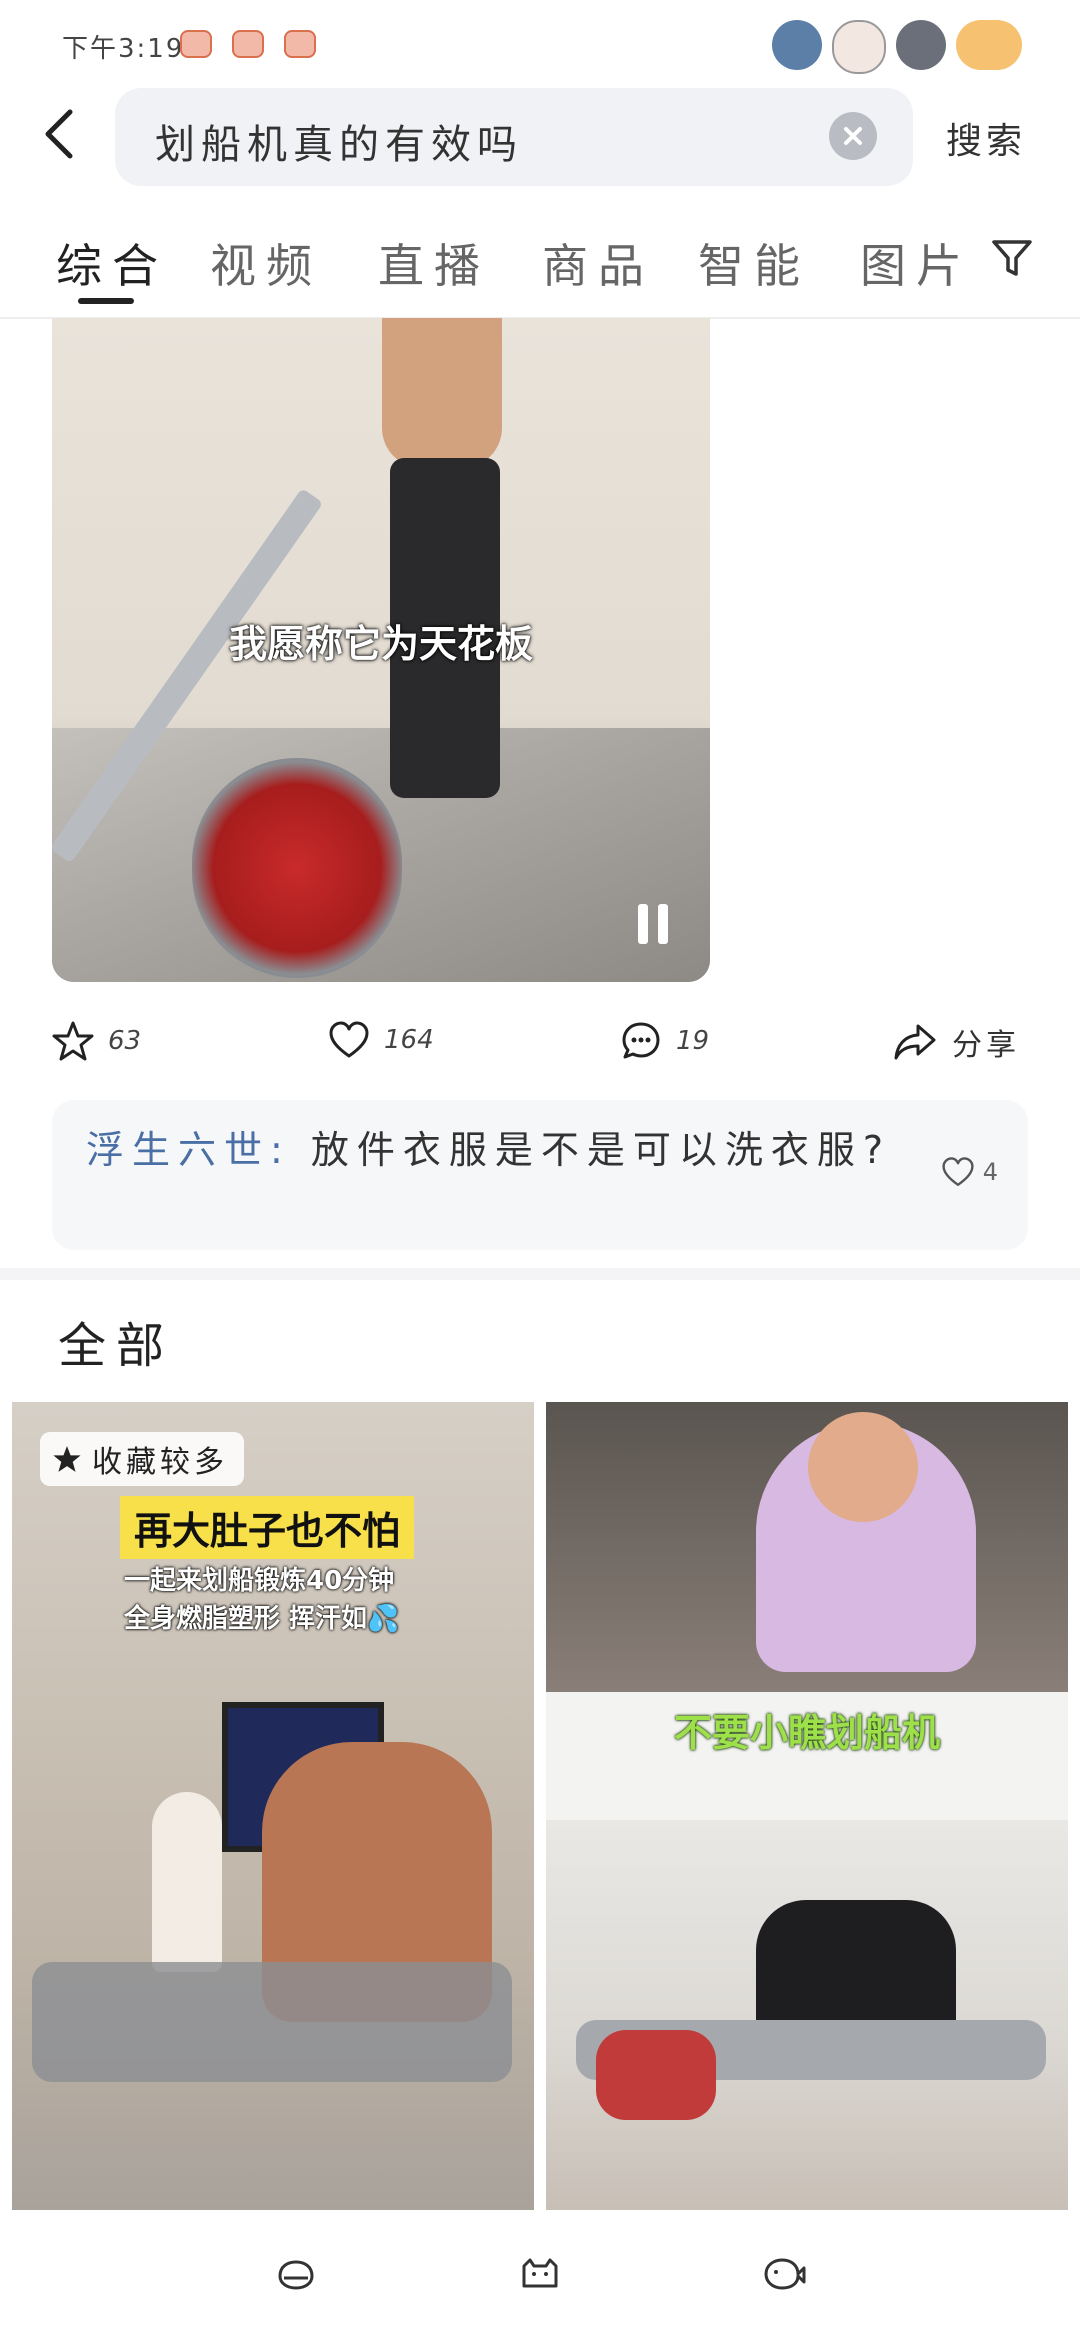 This screenshot has height=2340, width=1080. Describe the element at coordinates (188, 1150) in the screenshot. I see `comment-author: 浮生六世:` at that location.